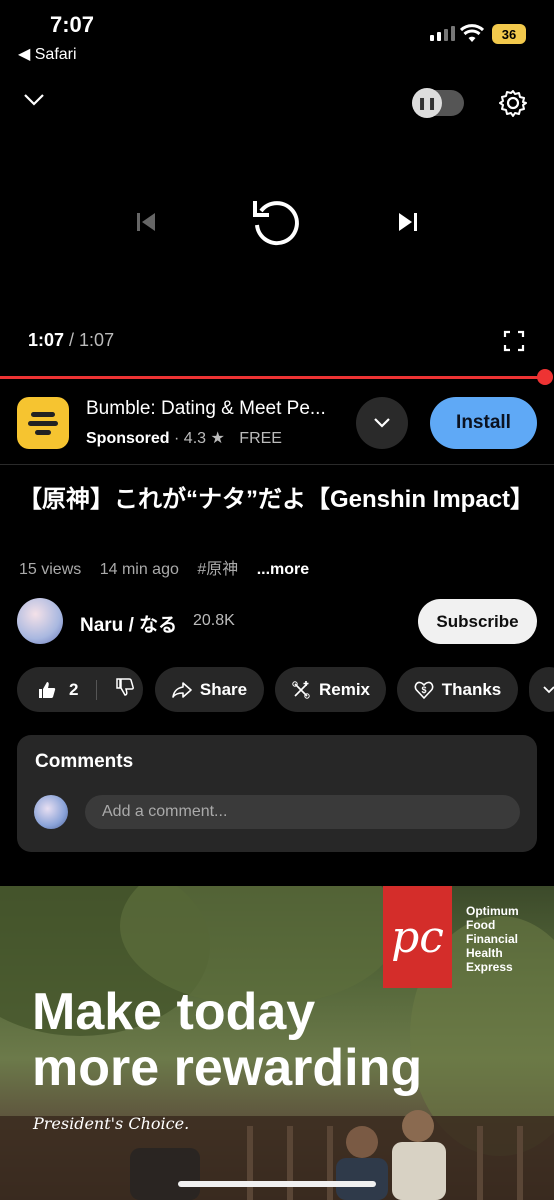 The image size is (554, 1200). What do you see at coordinates (51, 812) in the screenshot?
I see `user-avatar` at bounding box center [51, 812].